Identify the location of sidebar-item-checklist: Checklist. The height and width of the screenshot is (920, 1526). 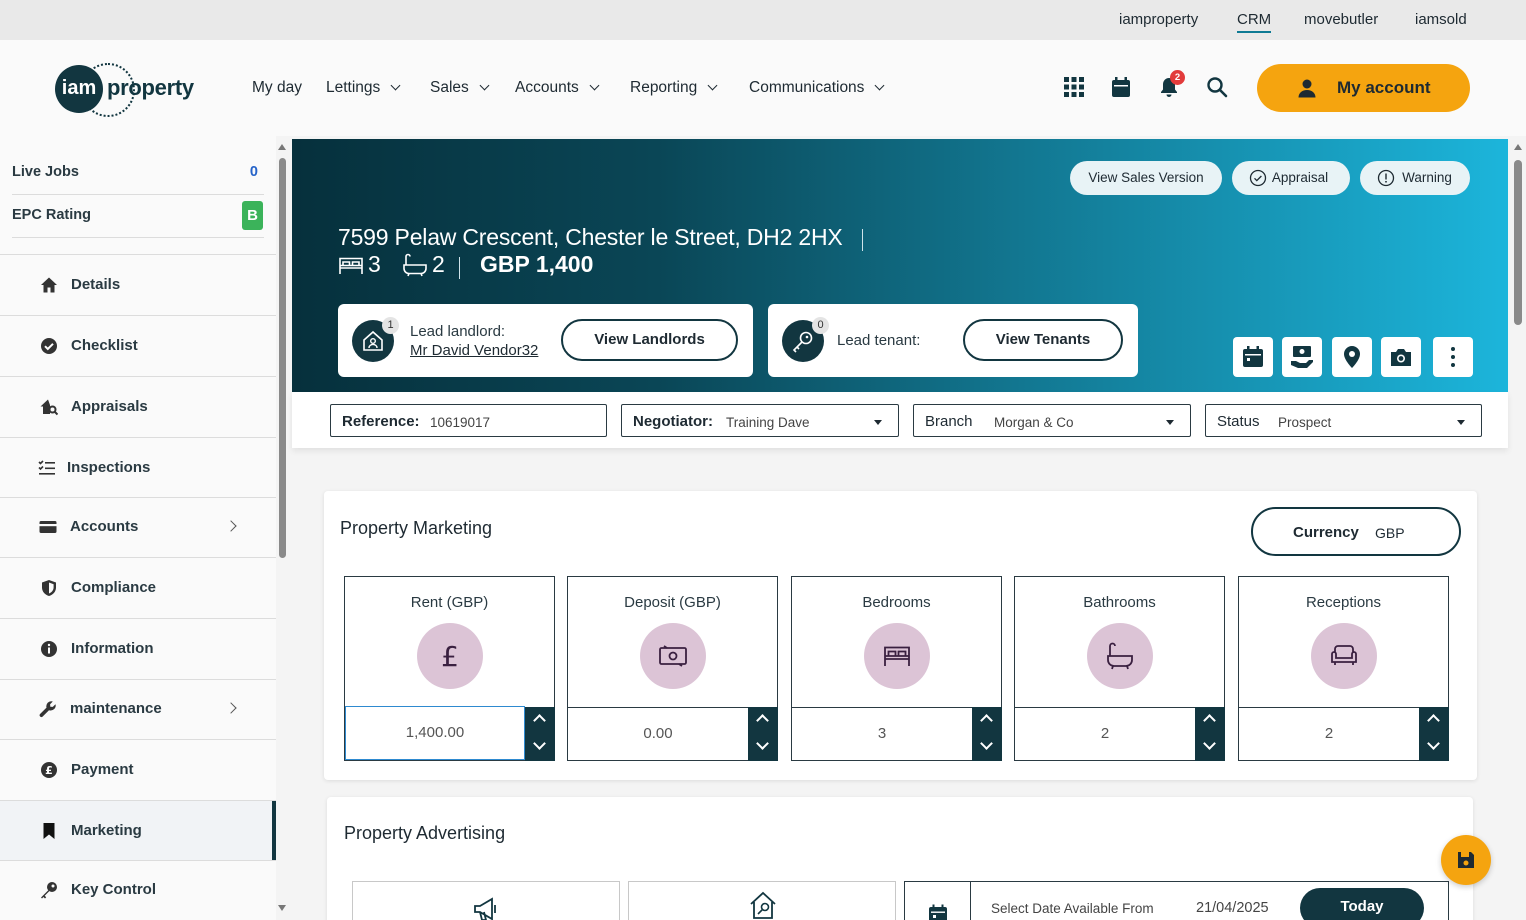
(138, 346).